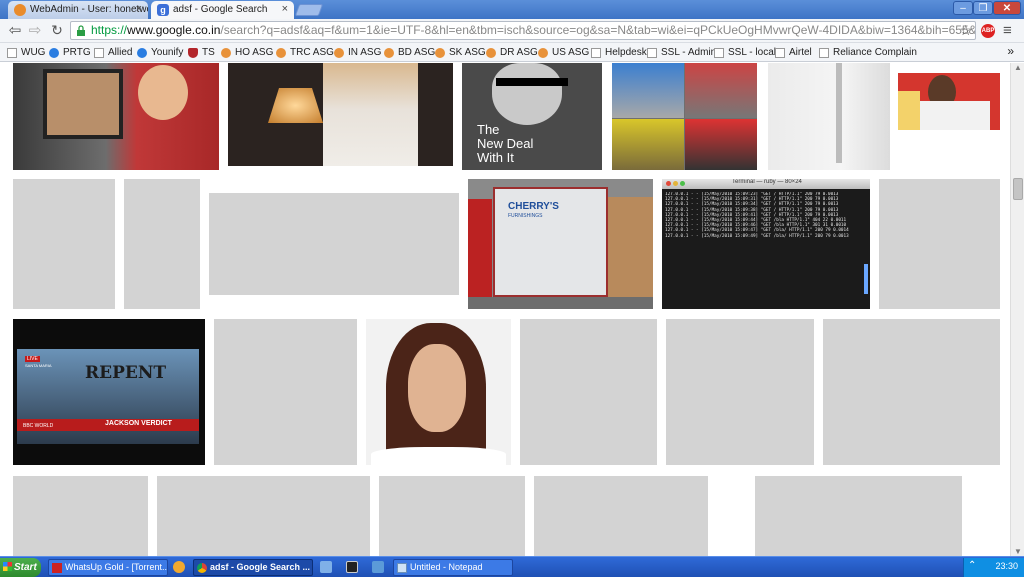  Describe the element at coordinates (1006, 566) in the screenshot. I see `clock: 23:30` at that location.